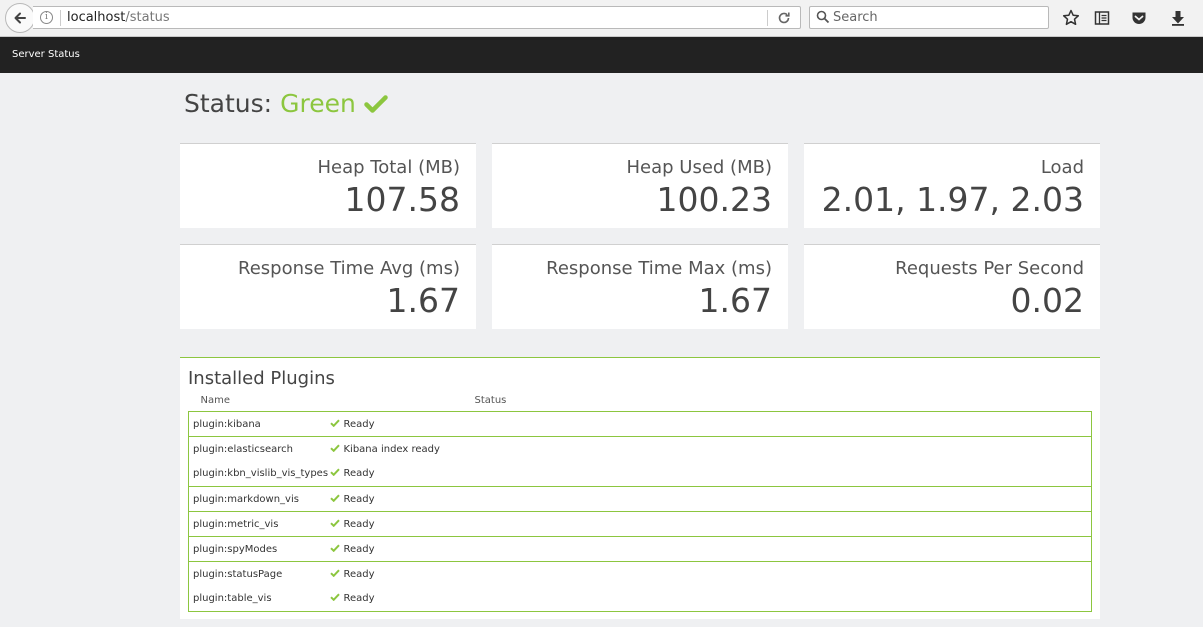 The width and height of the screenshot is (1203, 627). I want to click on back-arrow-icon, so click(20, 18).